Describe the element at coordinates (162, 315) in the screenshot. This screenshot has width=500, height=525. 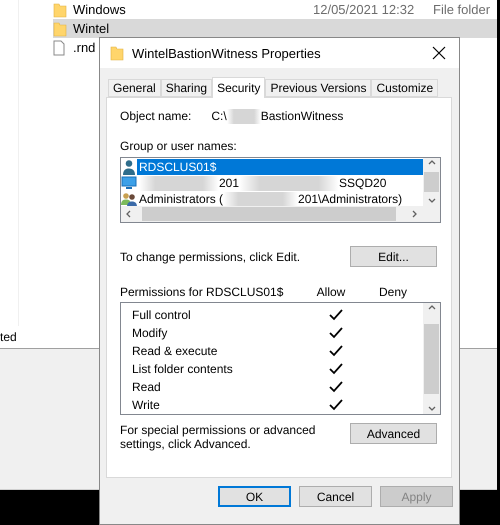
I see `permission-name: Full control` at that location.